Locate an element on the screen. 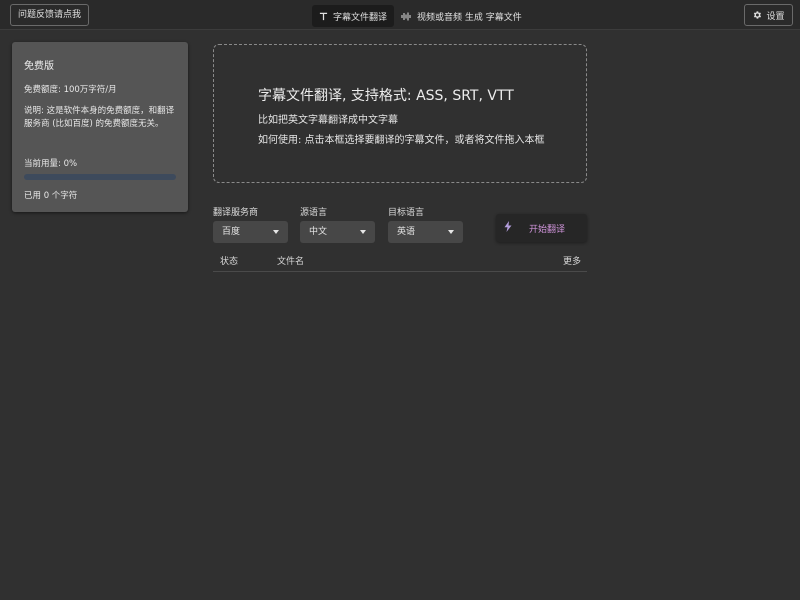 The width and height of the screenshot is (800, 600). gear-icon is located at coordinates (758, 15).